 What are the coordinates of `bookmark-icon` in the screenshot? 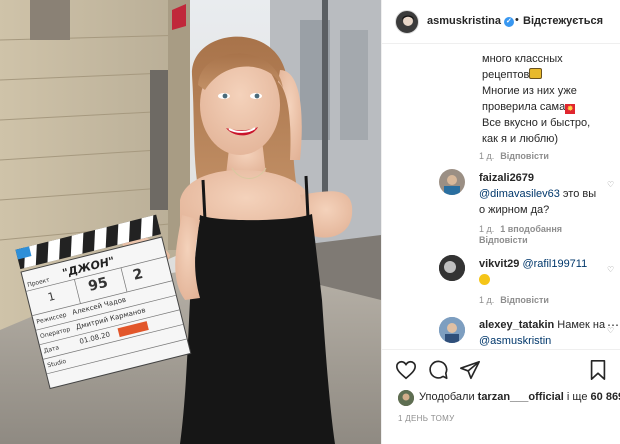 It's located at (598, 370).